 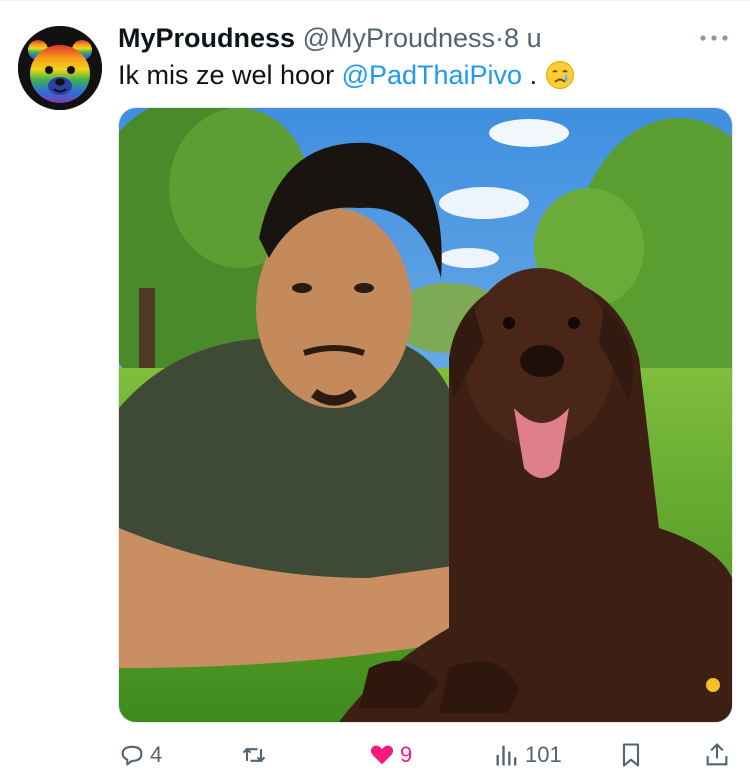 I want to click on views-button: 101, so click(x=527, y=755).